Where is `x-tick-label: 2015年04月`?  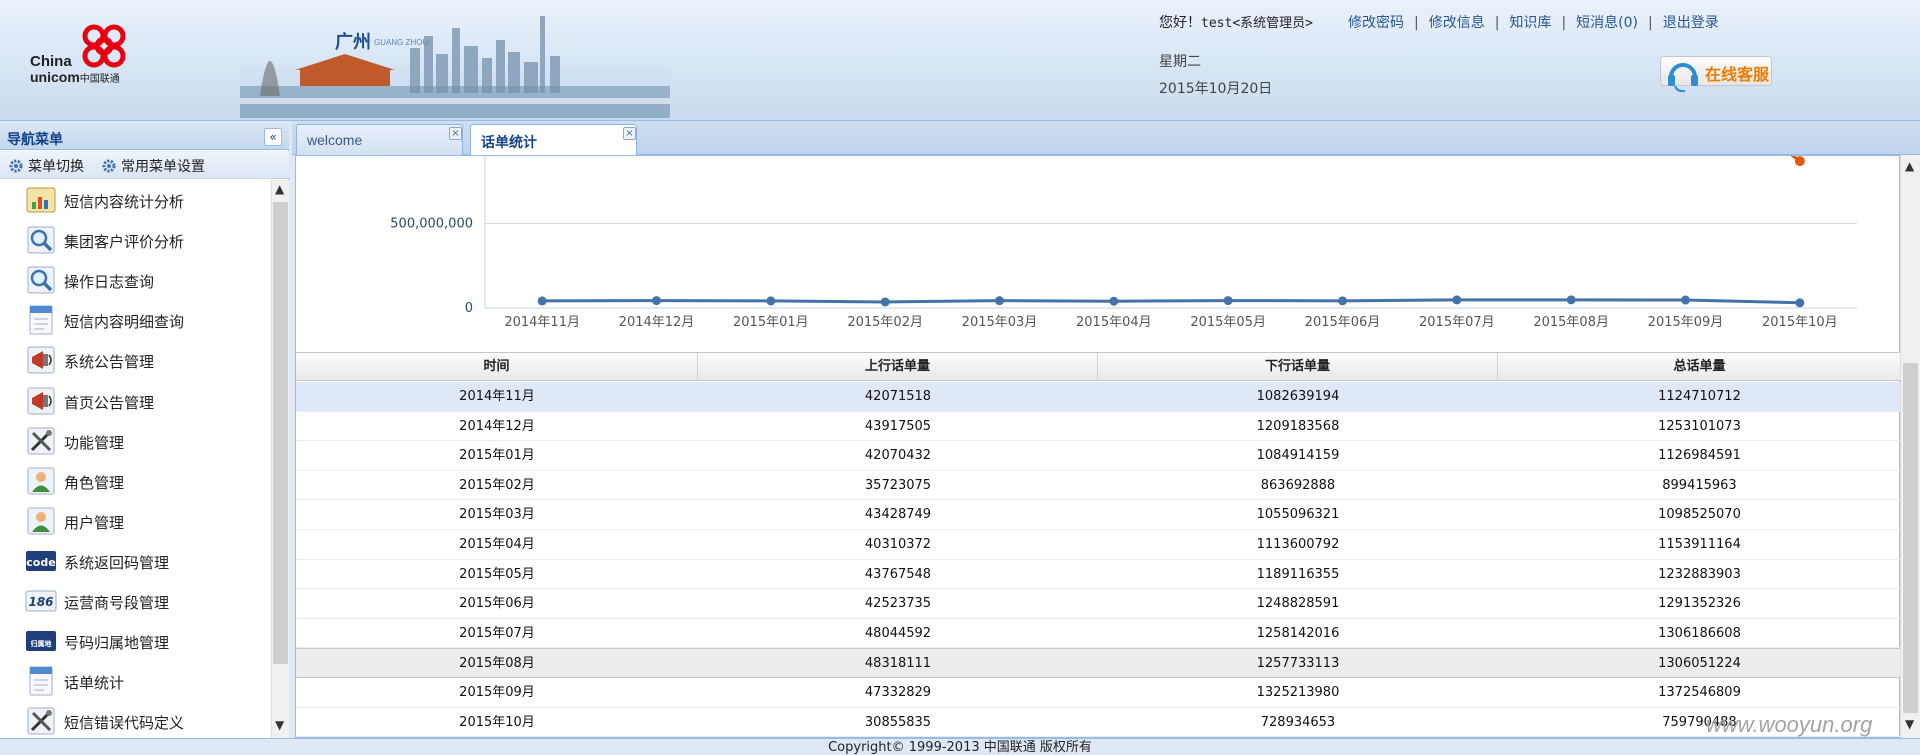
x-tick-label: 2015年04月 is located at coordinates (1114, 322).